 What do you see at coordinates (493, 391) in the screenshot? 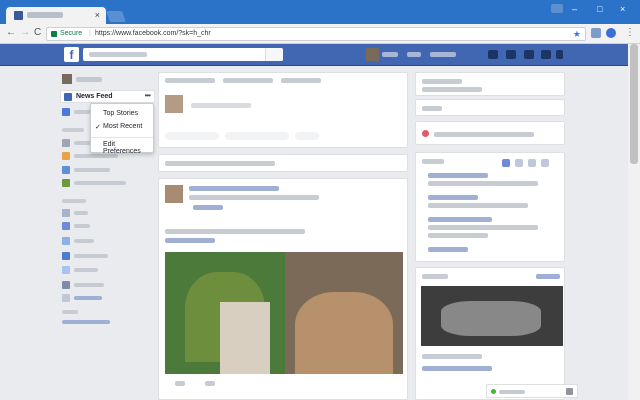
I see `online-status-icon` at bounding box center [493, 391].